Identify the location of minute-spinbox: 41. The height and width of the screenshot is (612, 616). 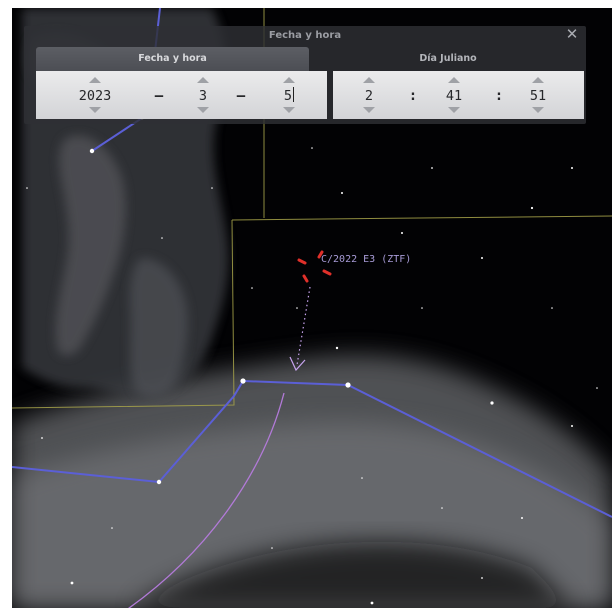
(454, 95).